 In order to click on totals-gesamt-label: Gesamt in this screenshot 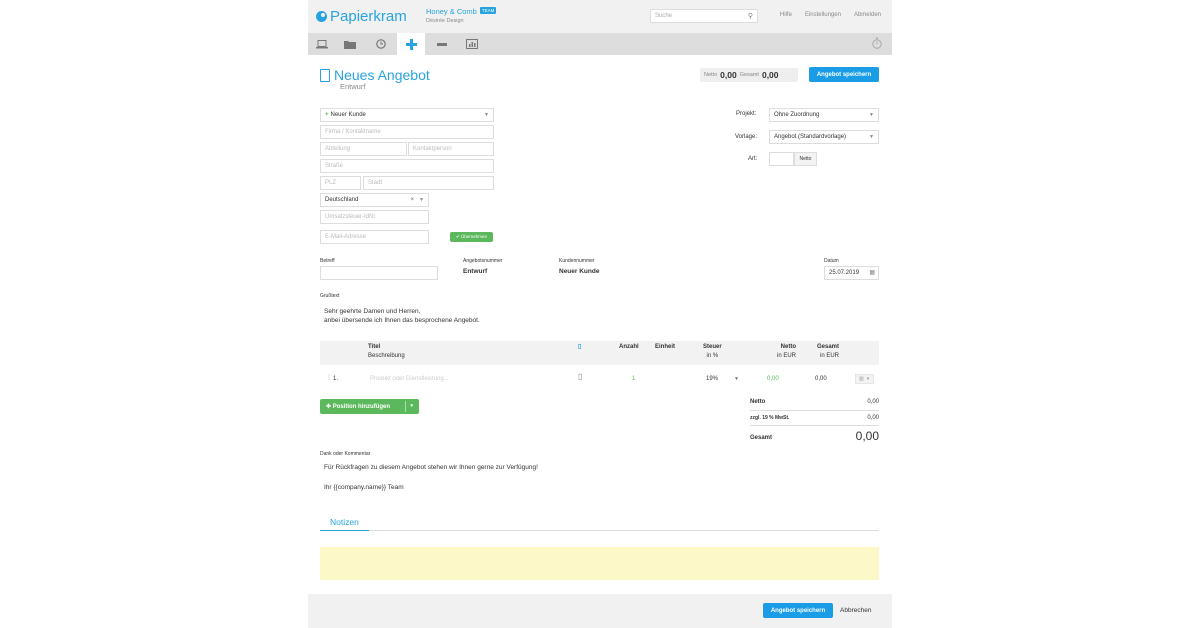, I will do `click(749, 75)`.